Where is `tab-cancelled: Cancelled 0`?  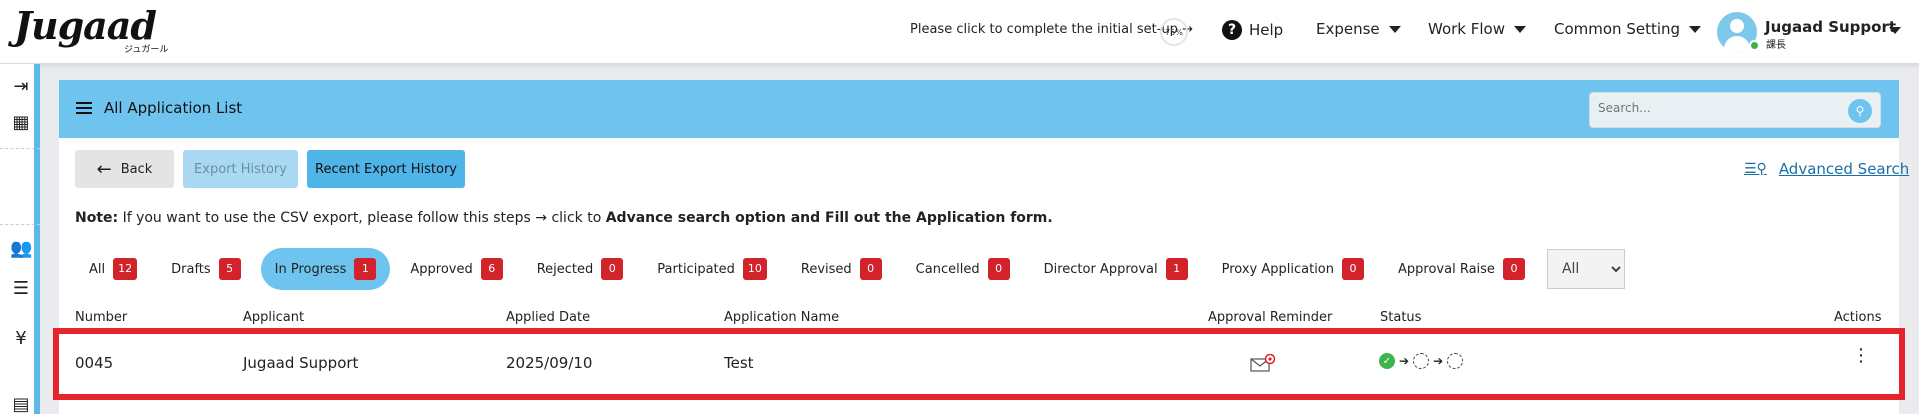 tab-cancelled: Cancelled 0 is located at coordinates (963, 269).